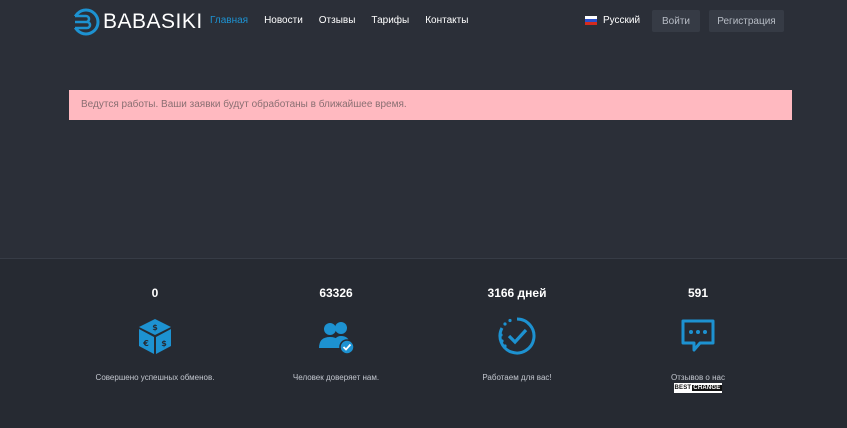 The width and height of the screenshot is (847, 428). I want to click on chat-bubble-icon, so click(698, 335).